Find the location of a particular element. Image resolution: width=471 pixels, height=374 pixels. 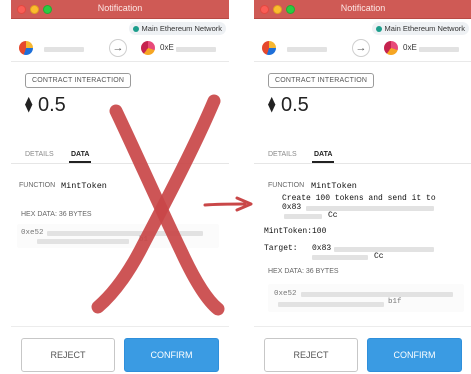

hex-data-suffix: b1f is located at coordinates (395, 302).